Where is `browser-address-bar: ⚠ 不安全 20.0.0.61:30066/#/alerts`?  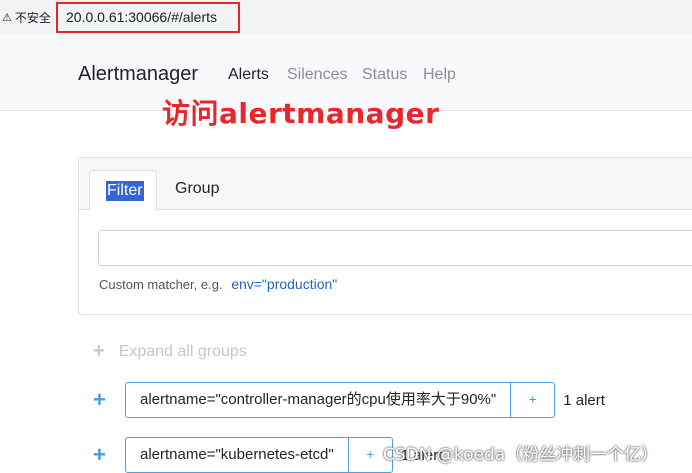 browser-address-bar: ⚠ 不安全 20.0.0.61:30066/#/alerts is located at coordinates (346, 17).